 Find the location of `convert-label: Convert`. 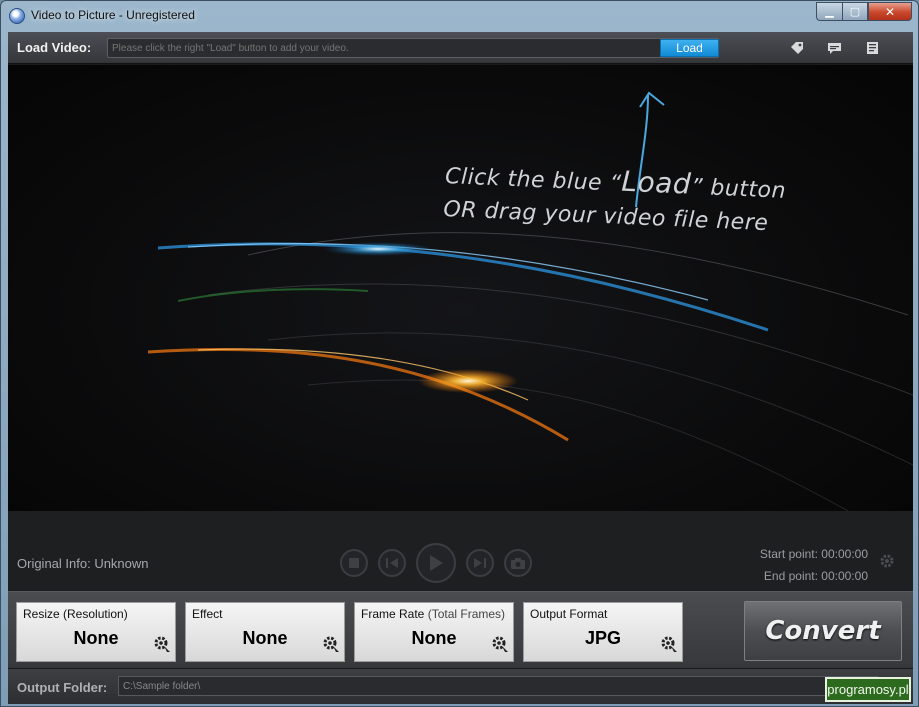

convert-label: Convert is located at coordinates (823, 631).